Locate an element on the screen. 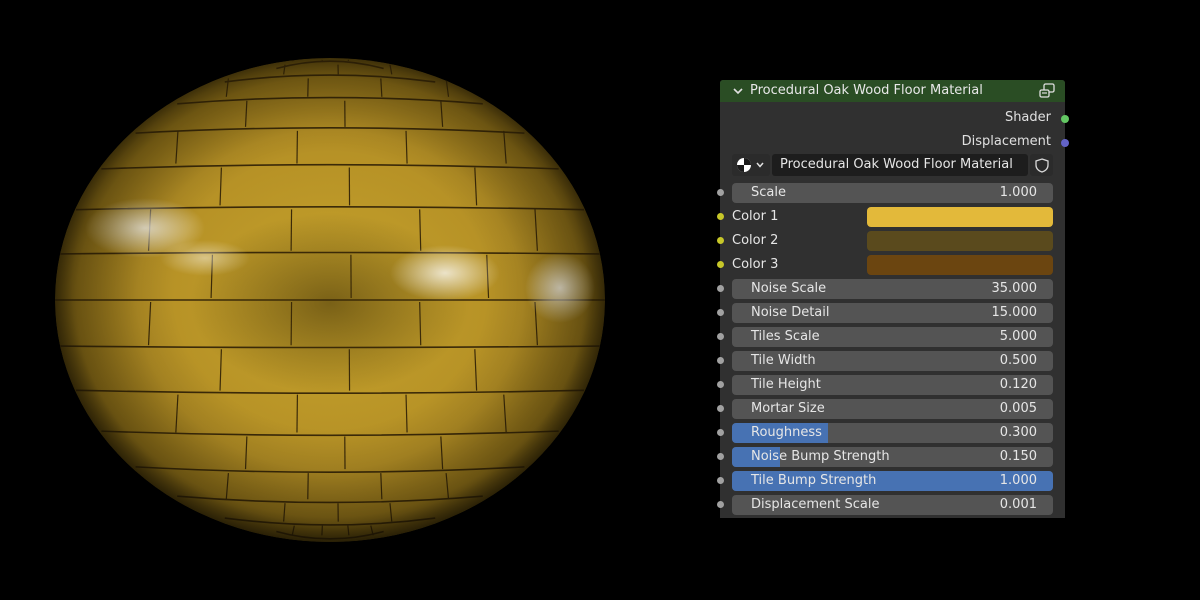 The image size is (1200, 600). color-3-swatch is located at coordinates (960, 265).